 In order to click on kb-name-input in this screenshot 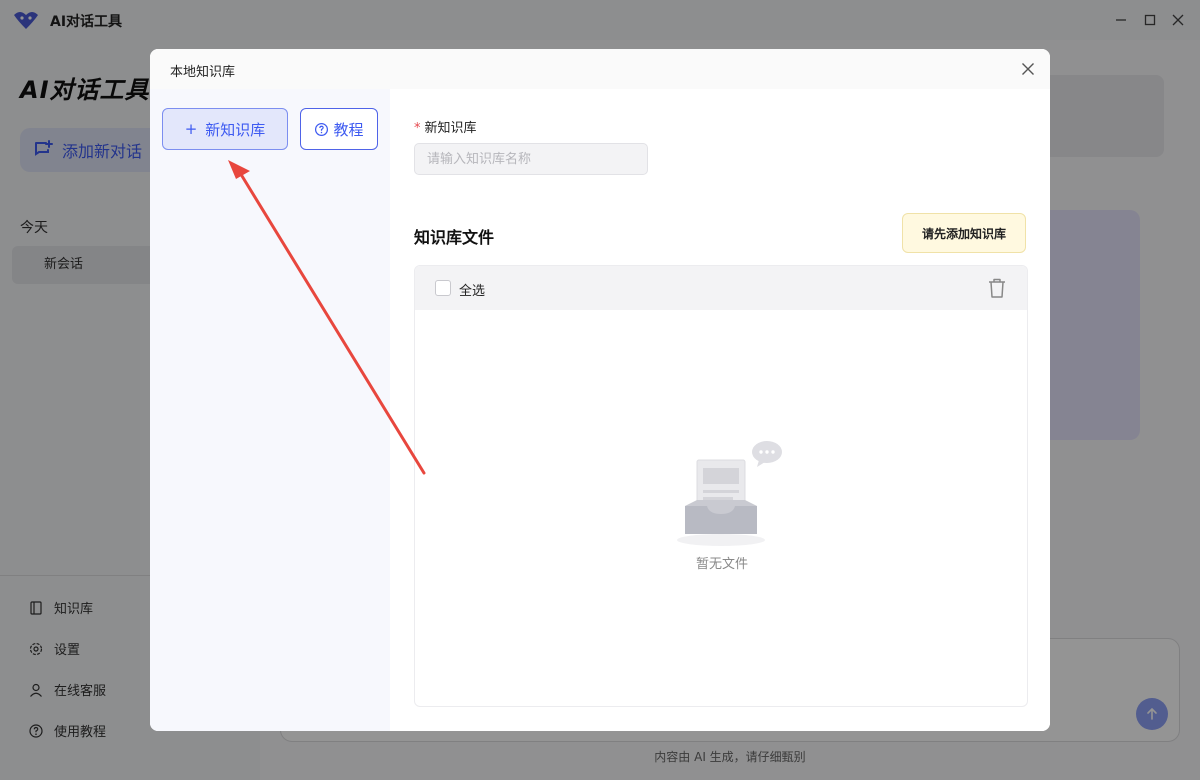, I will do `click(531, 159)`.